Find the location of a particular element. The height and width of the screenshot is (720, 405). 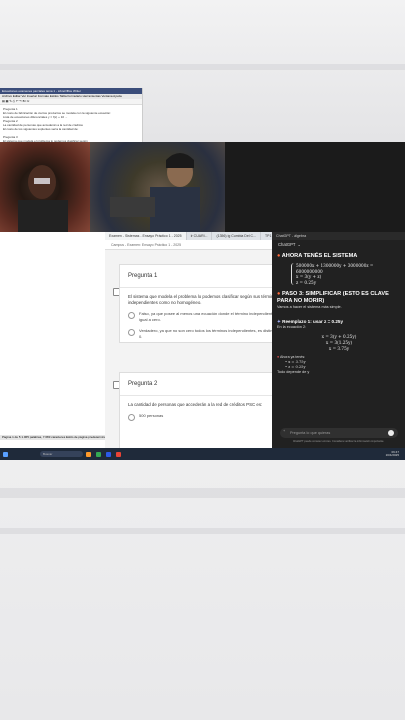

taskbar-clock: 09:47 16/4/2025 is located at coordinates (395, 454).